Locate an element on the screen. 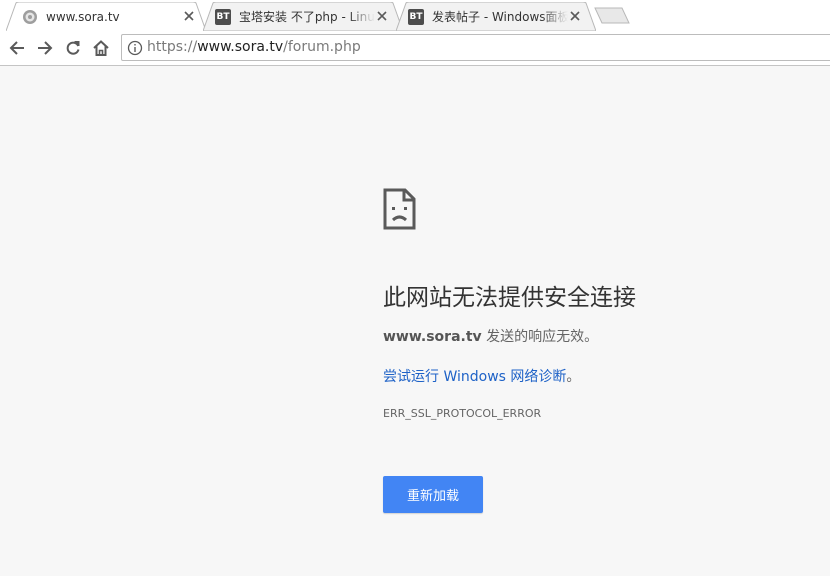 Image resolution: width=830 pixels, height=576 pixels. sad-document-icon is located at coordinates (399, 209).